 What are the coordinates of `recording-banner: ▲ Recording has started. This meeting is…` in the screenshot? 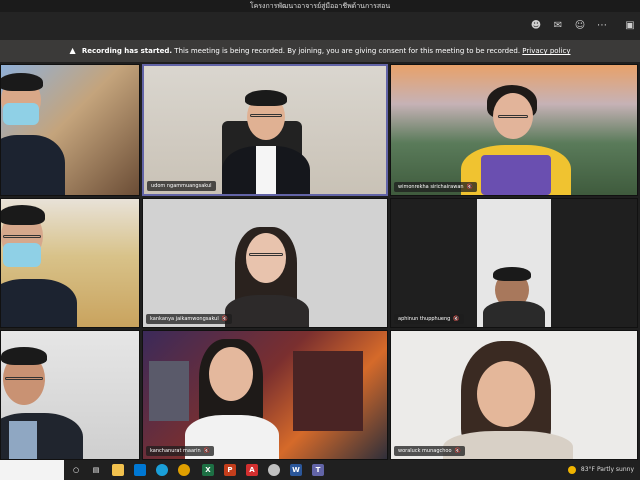 It's located at (320, 51).